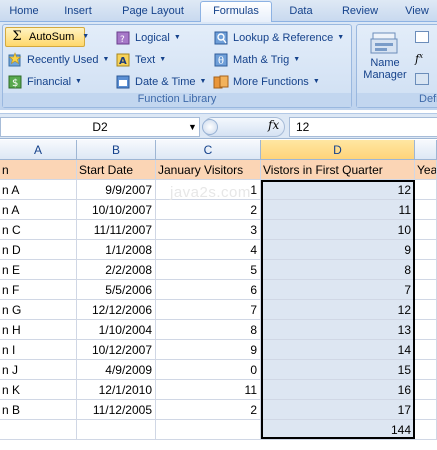  What do you see at coordinates (385, 60) in the screenshot?
I see `name-manager-button: Name Manager` at bounding box center [385, 60].